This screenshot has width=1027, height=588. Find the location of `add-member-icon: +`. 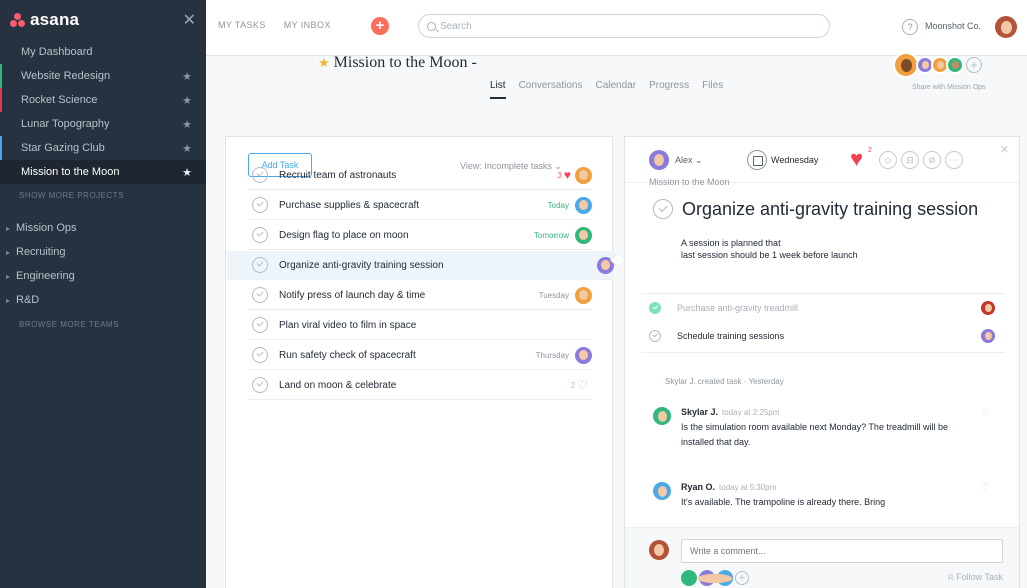

add-member-icon: + is located at coordinates (974, 65).